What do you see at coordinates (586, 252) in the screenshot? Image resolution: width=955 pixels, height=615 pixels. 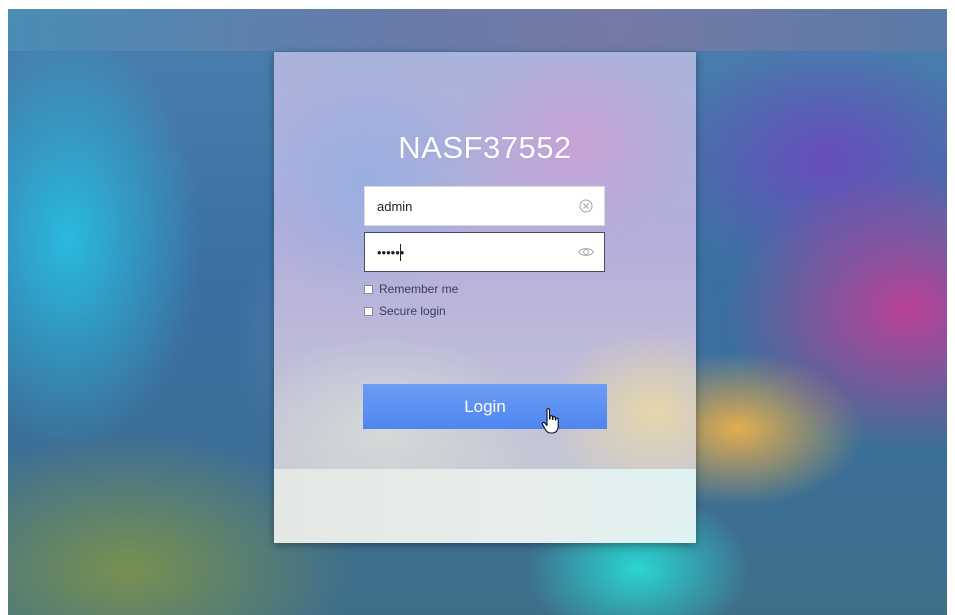 I see `eye-icon` at bounding box center [586, 252].